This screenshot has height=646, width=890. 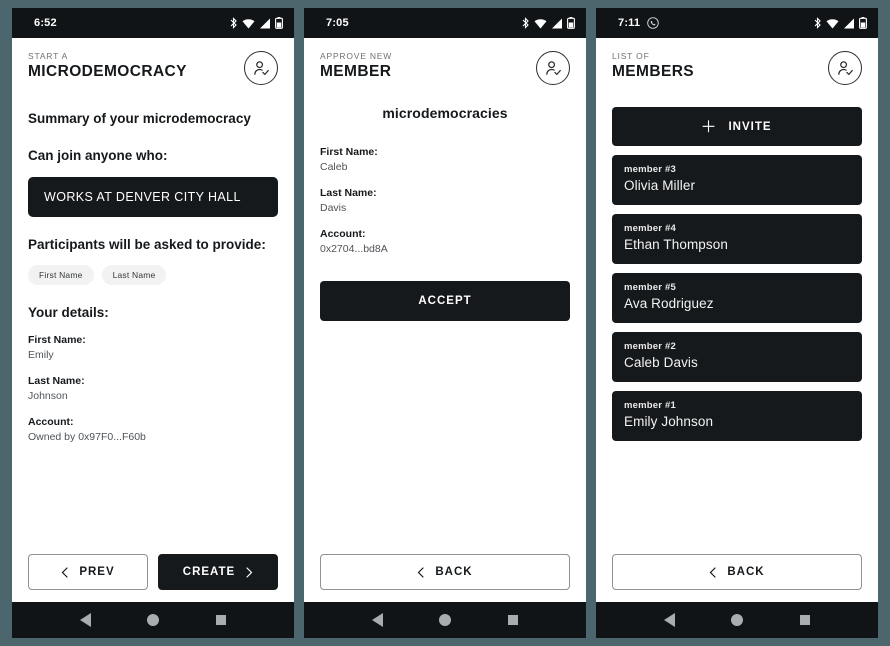 What do you see at coordinates (750, 126) in the screenshot?
I see `invite-button-label: INVITE` at bounding box center [750, 126].